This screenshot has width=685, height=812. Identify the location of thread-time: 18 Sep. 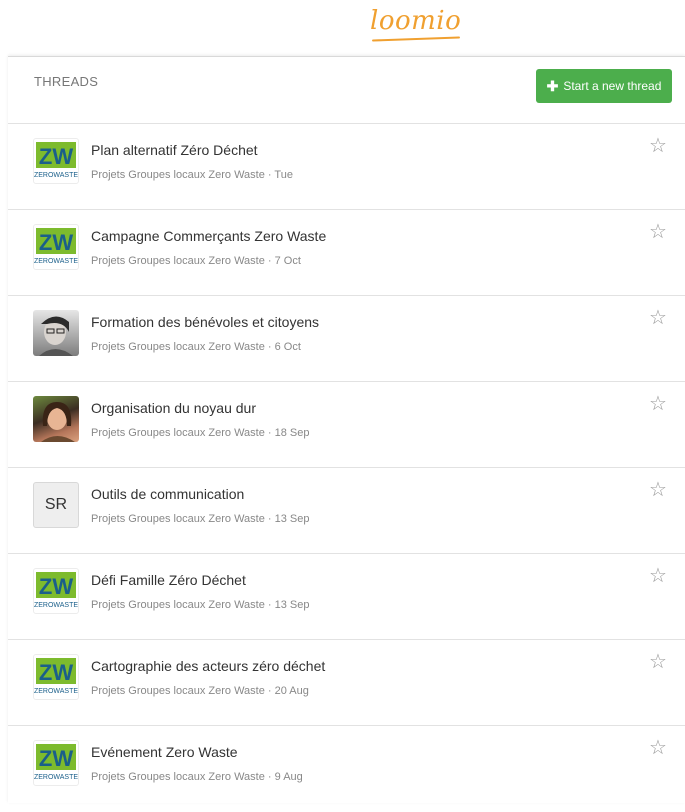
(292, 433).